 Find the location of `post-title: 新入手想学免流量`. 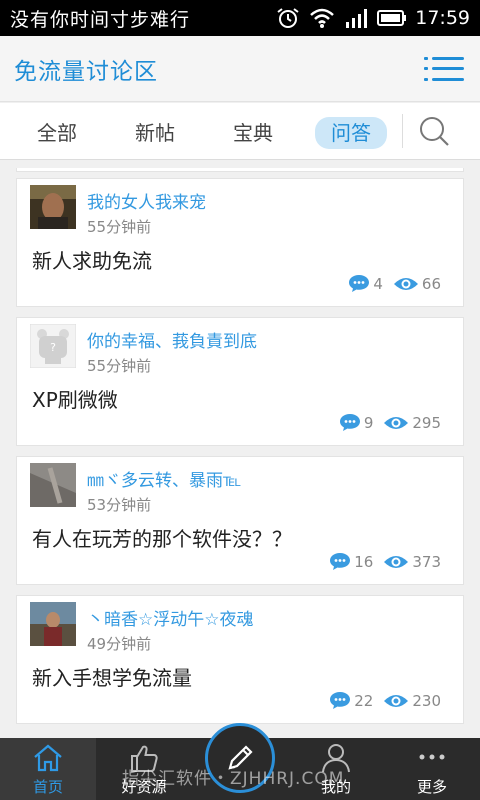

post-title: 新入手想学免流量 is located at coordinates (112, 676).